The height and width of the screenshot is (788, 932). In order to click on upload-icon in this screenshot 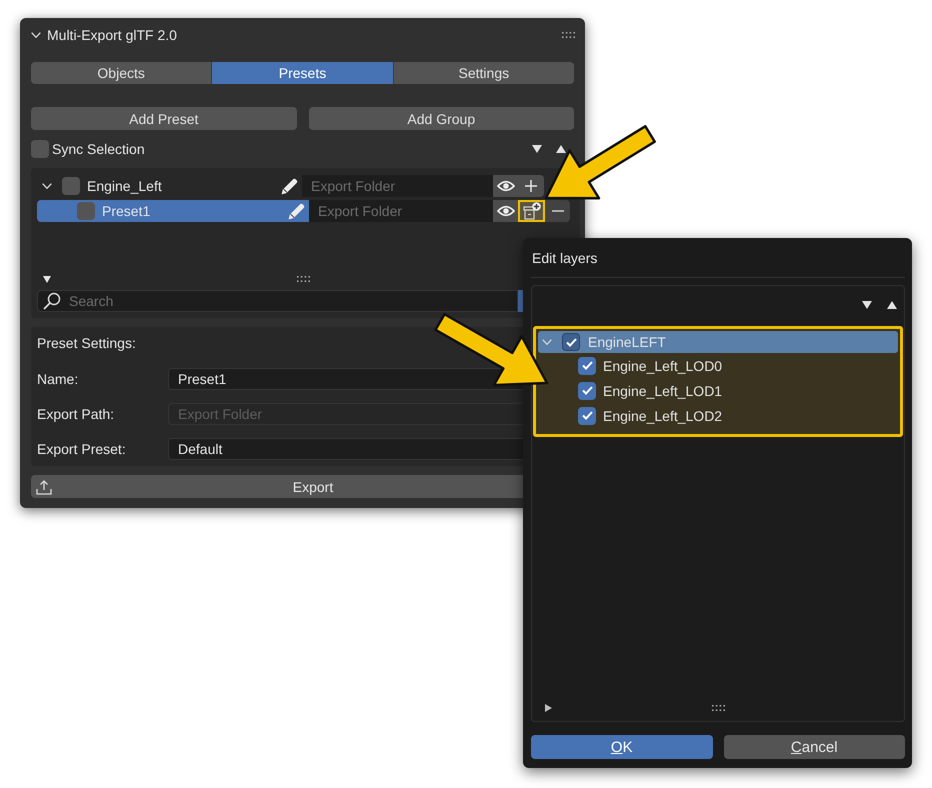, I will do `click(44, 486)`.